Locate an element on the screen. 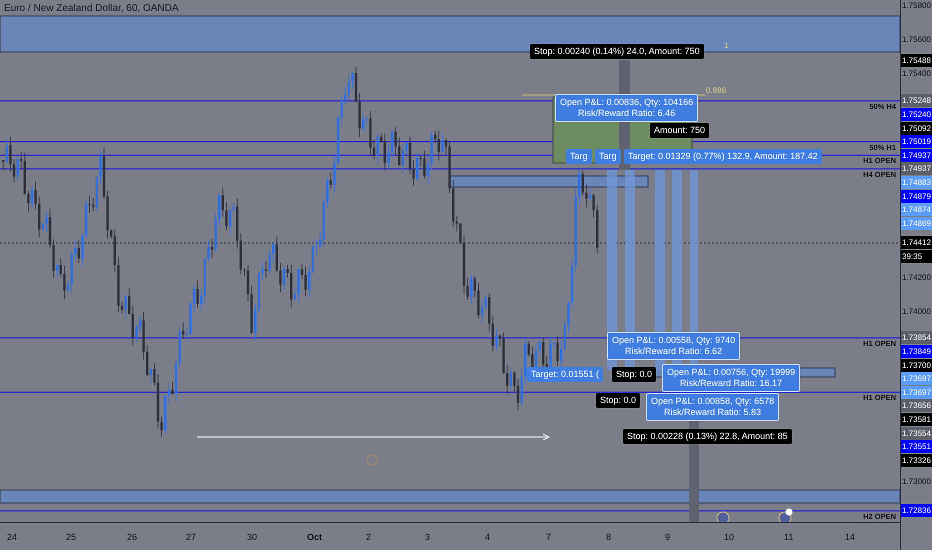  date-label: 4 is located at coordinates (487, 537).